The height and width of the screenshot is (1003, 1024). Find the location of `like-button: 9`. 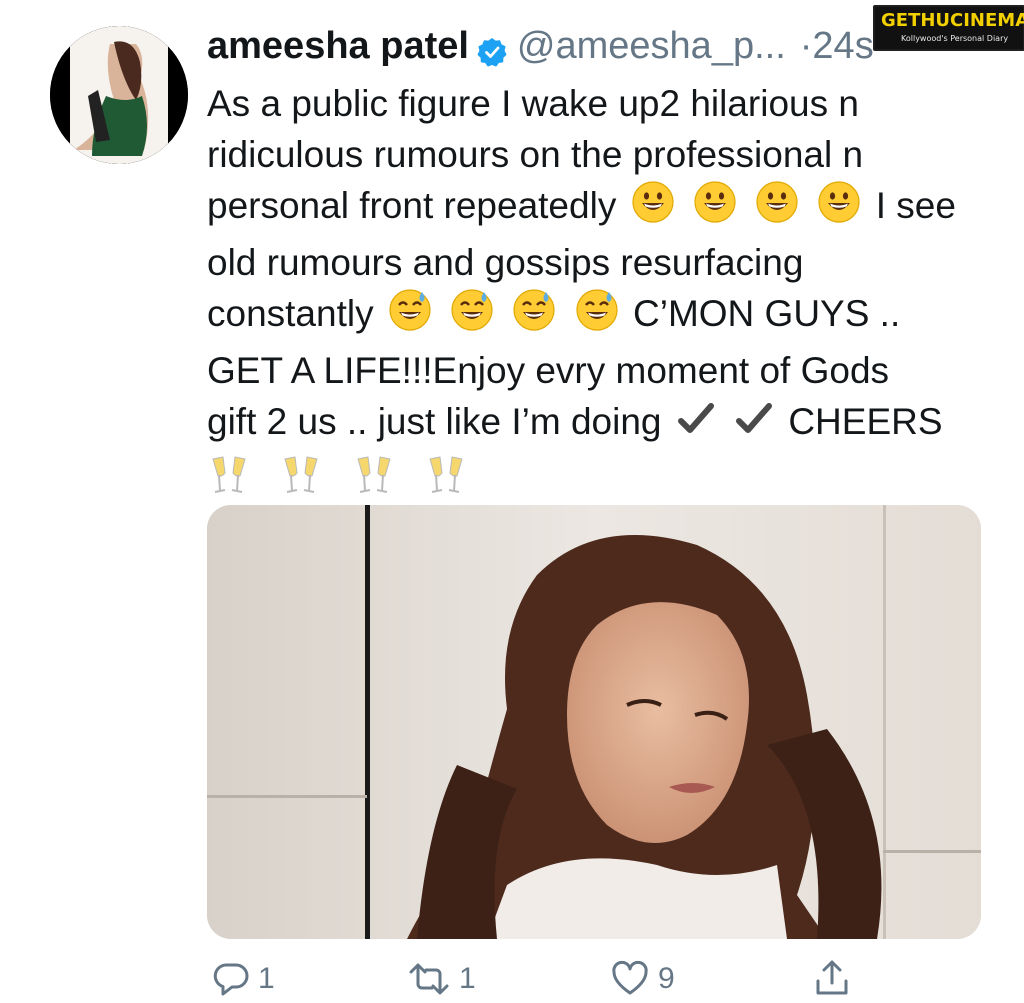

like-button: 9 is located at coordinates (642, 979).